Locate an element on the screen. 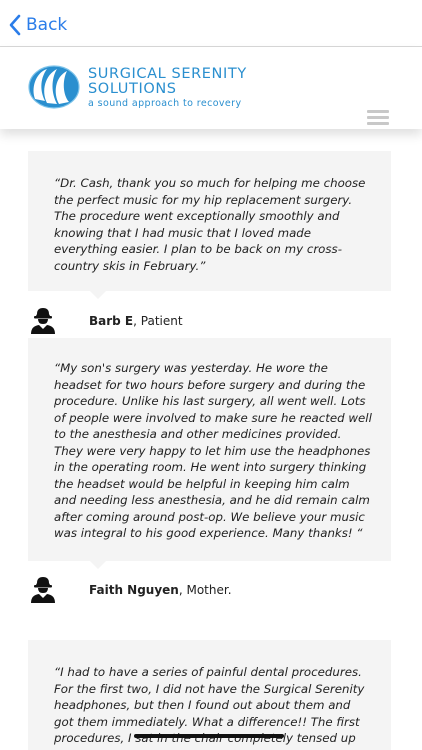 This screenshot has height=750, width=422. author-name: Faith Nguyen is located at coordinates (134, 590).